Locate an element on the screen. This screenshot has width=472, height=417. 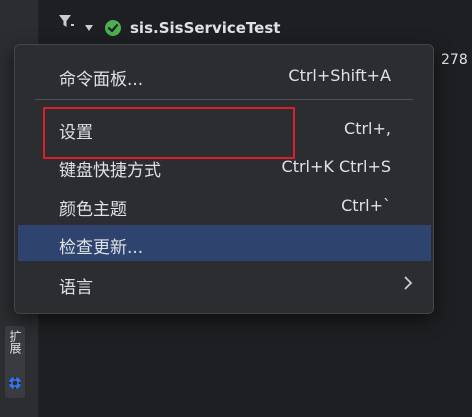
menu-item-shortcut: Ctrl+, is located at coordinates (367, 128).